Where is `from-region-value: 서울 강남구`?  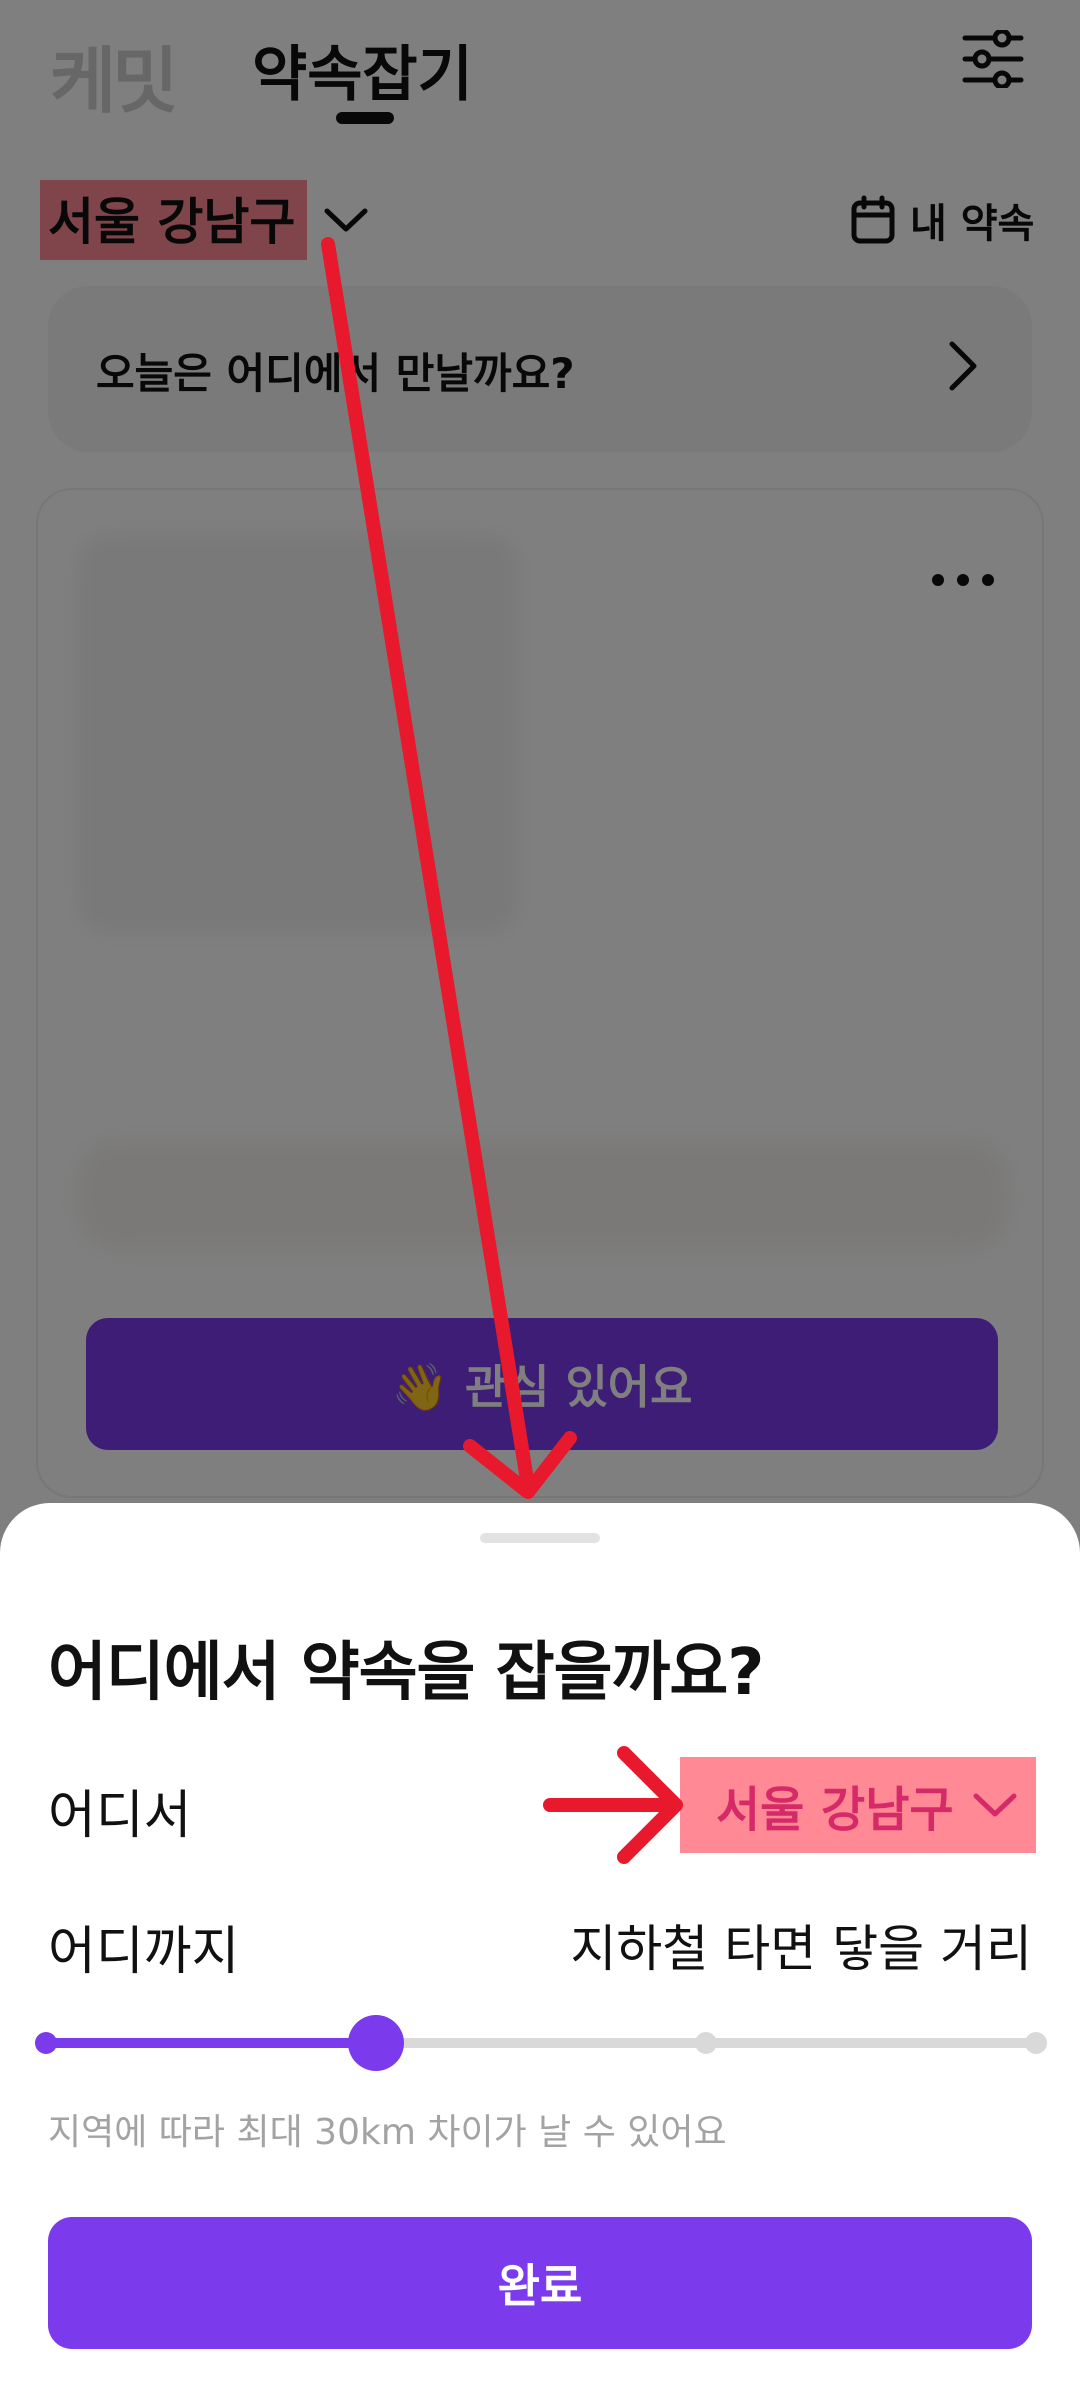
from-region-value: 서울 강남구 is located at coordinates (835, 1810).